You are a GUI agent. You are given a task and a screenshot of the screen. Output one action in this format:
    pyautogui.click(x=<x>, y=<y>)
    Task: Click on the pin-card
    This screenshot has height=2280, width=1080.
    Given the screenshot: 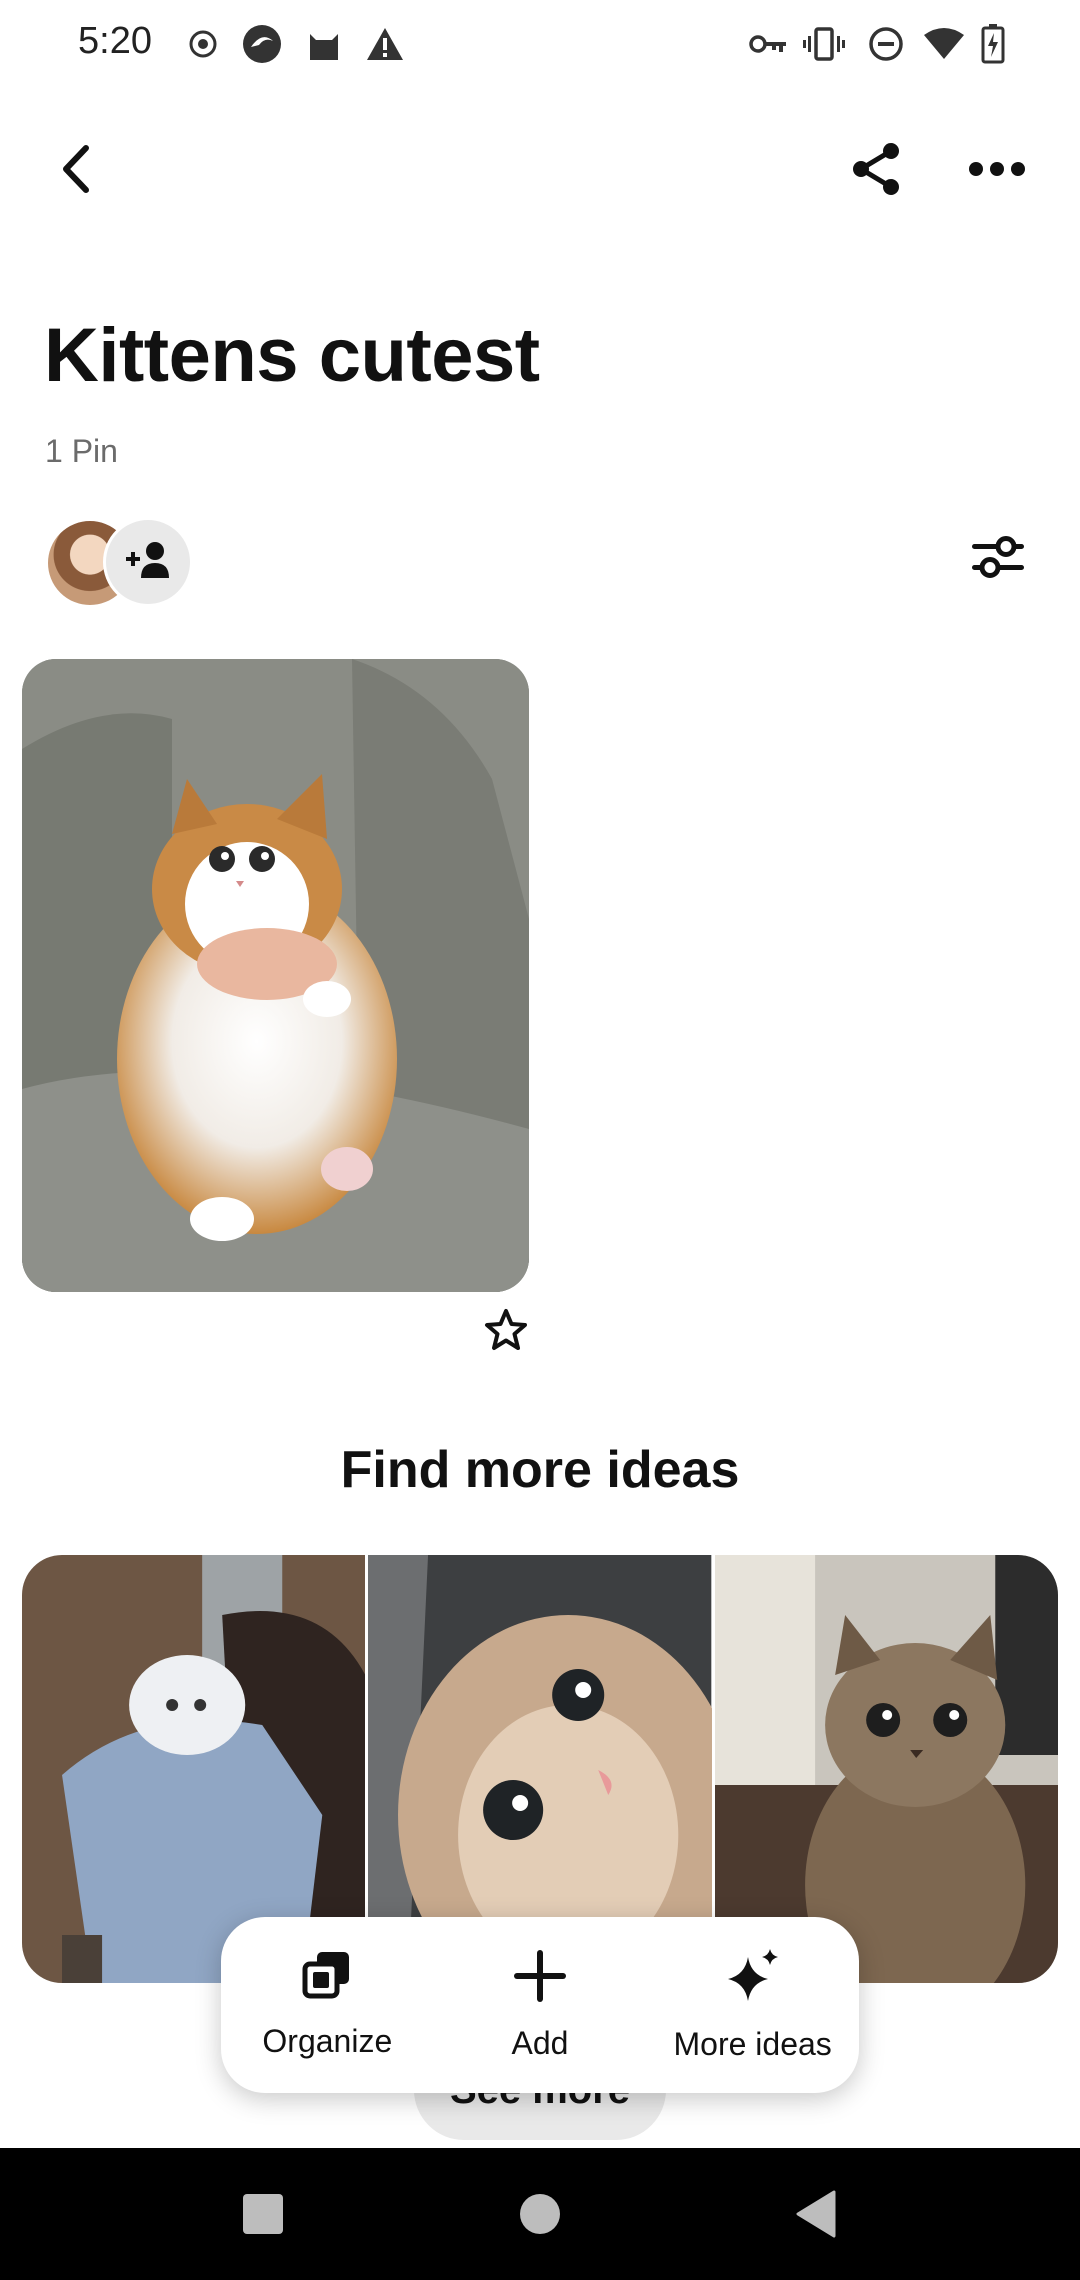 What is the action you would take?
    pyautogui.click(x=275, y=975)
    